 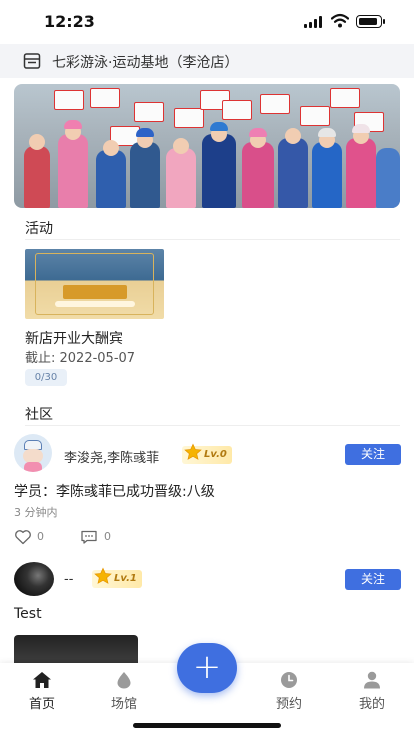 What do you see at coordinates (371, 704) in the screenshot?
I see `tab-label: 我的` at bounding box center [371, 704].